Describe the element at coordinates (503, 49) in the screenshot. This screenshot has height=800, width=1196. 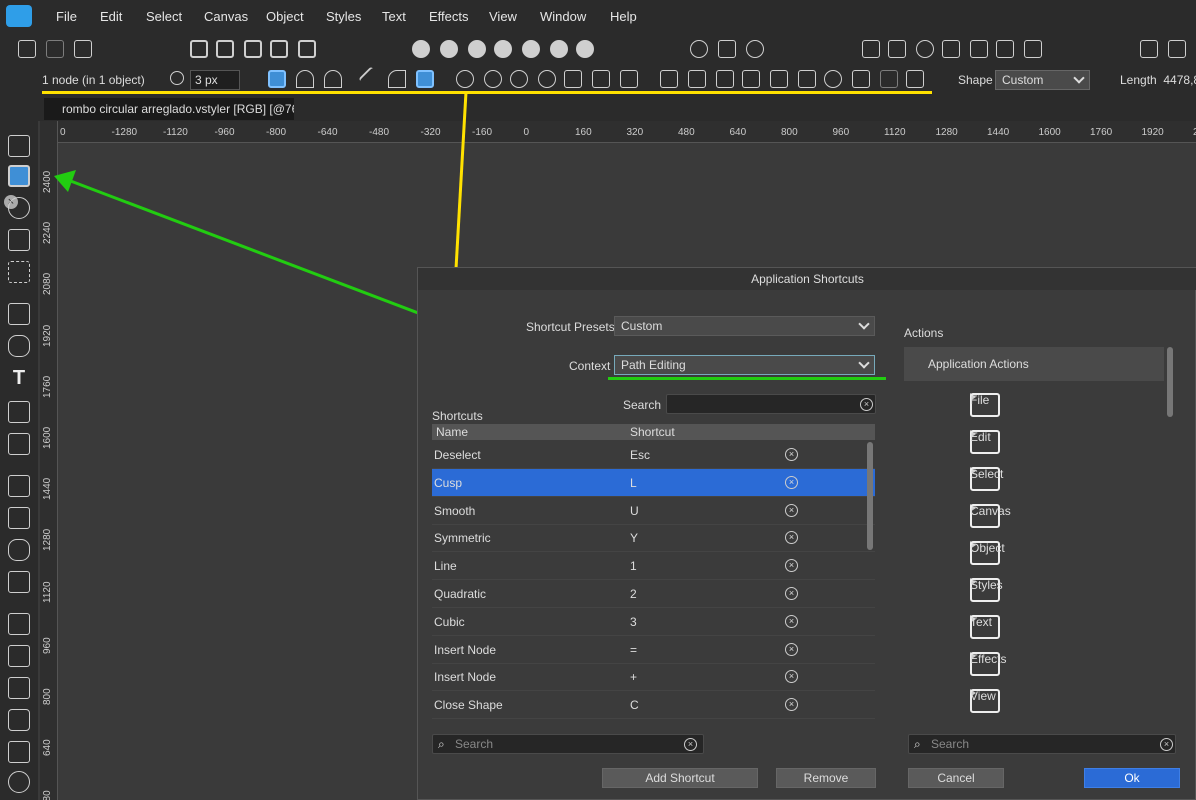
I see `boolean-exclude-icon` at that location.